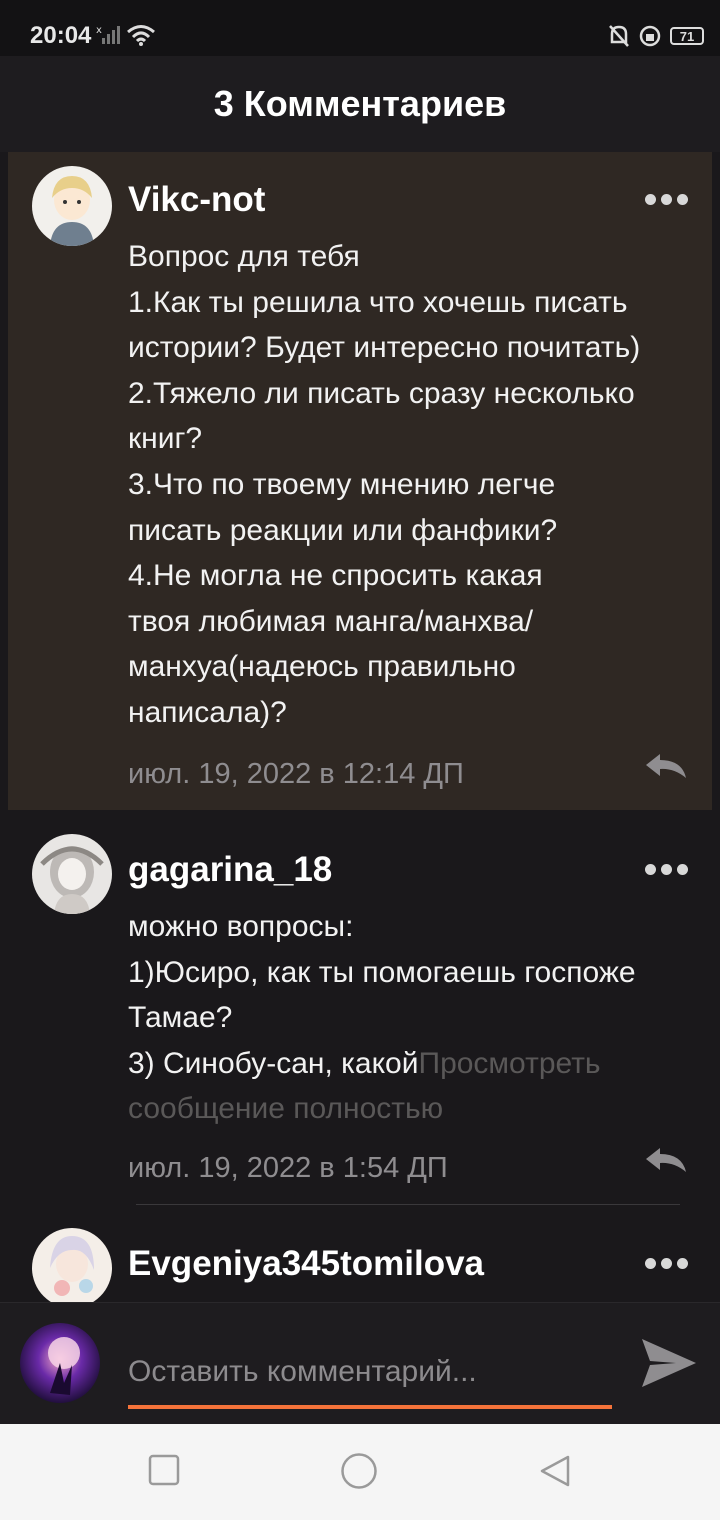 The width and height of the screenshot is (720, 1520). I want to click on comment-line: 1.Как ты решила что хочешь писать, so click(378, 302).